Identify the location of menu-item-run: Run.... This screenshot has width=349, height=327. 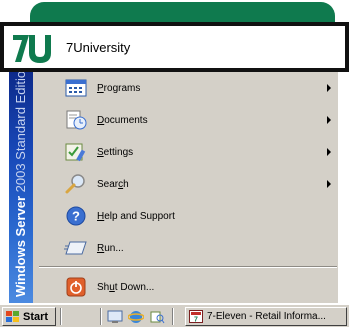
(186, 248).